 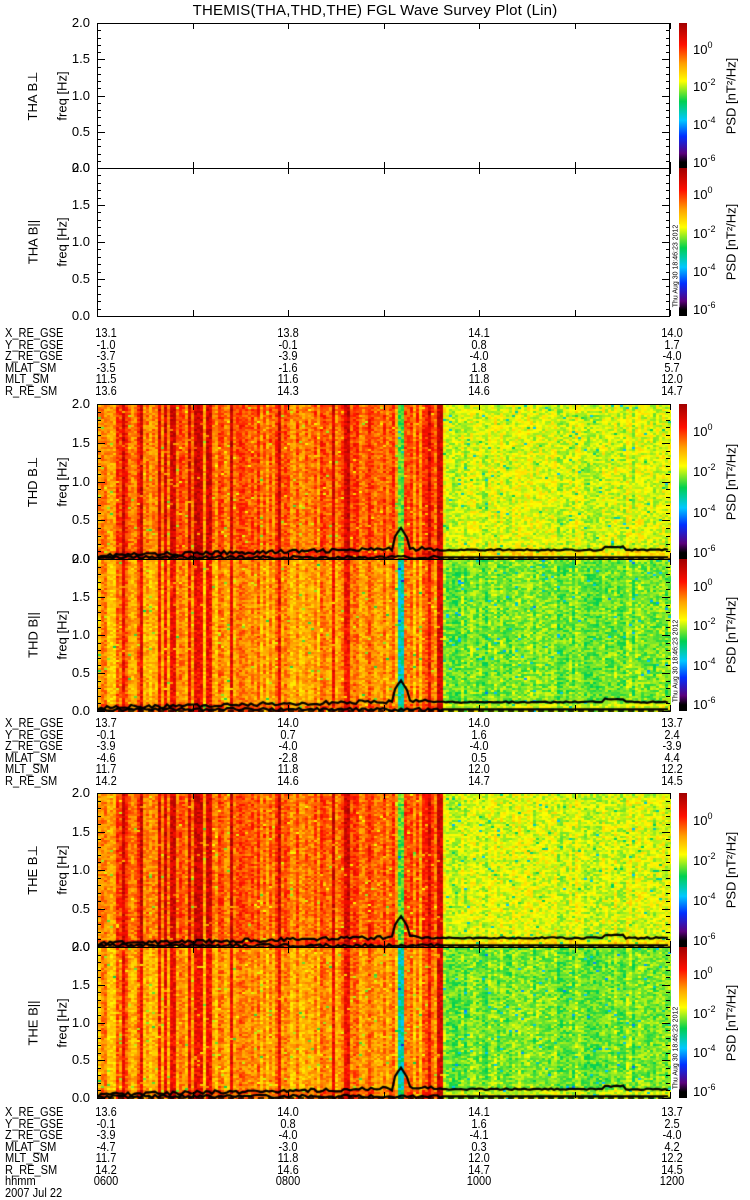 What do you see at coordinates (31, 780) in the screenshot?
I see `ephemeris-label: R_RE_SM` at bounding box center [31, 780].